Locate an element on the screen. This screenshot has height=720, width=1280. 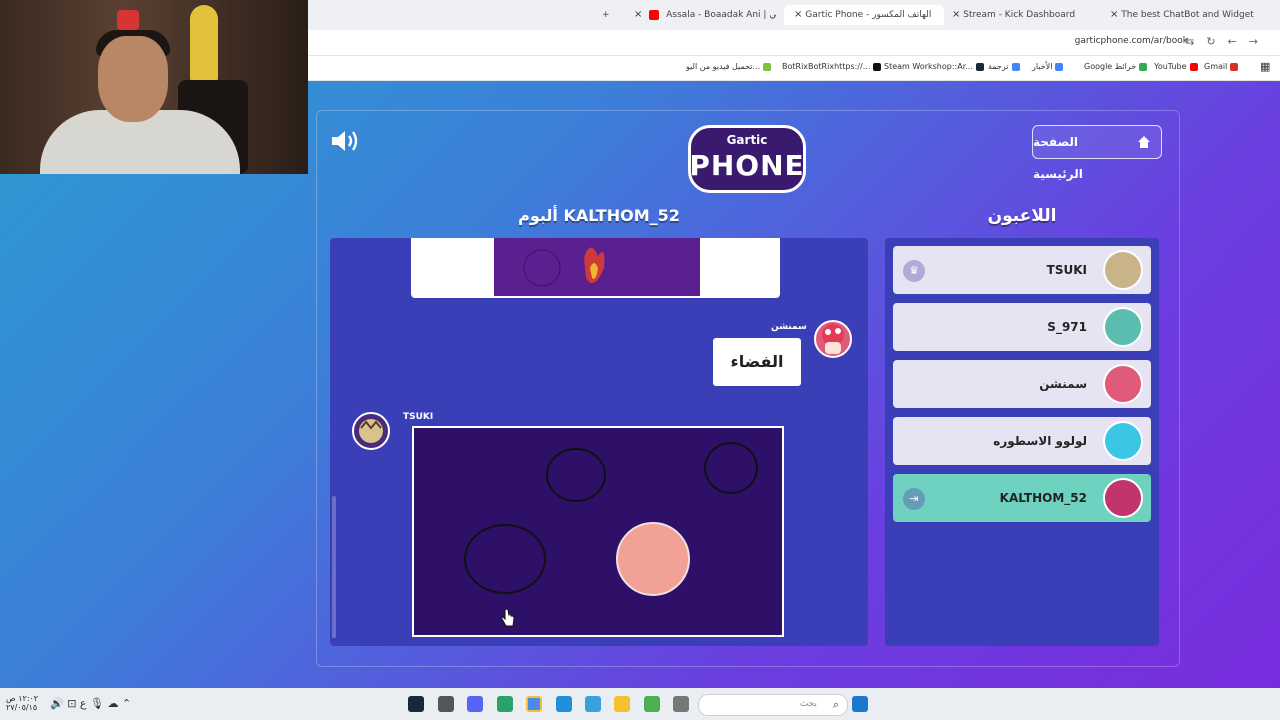
webcam-plush is located at coordinates (204, 48).